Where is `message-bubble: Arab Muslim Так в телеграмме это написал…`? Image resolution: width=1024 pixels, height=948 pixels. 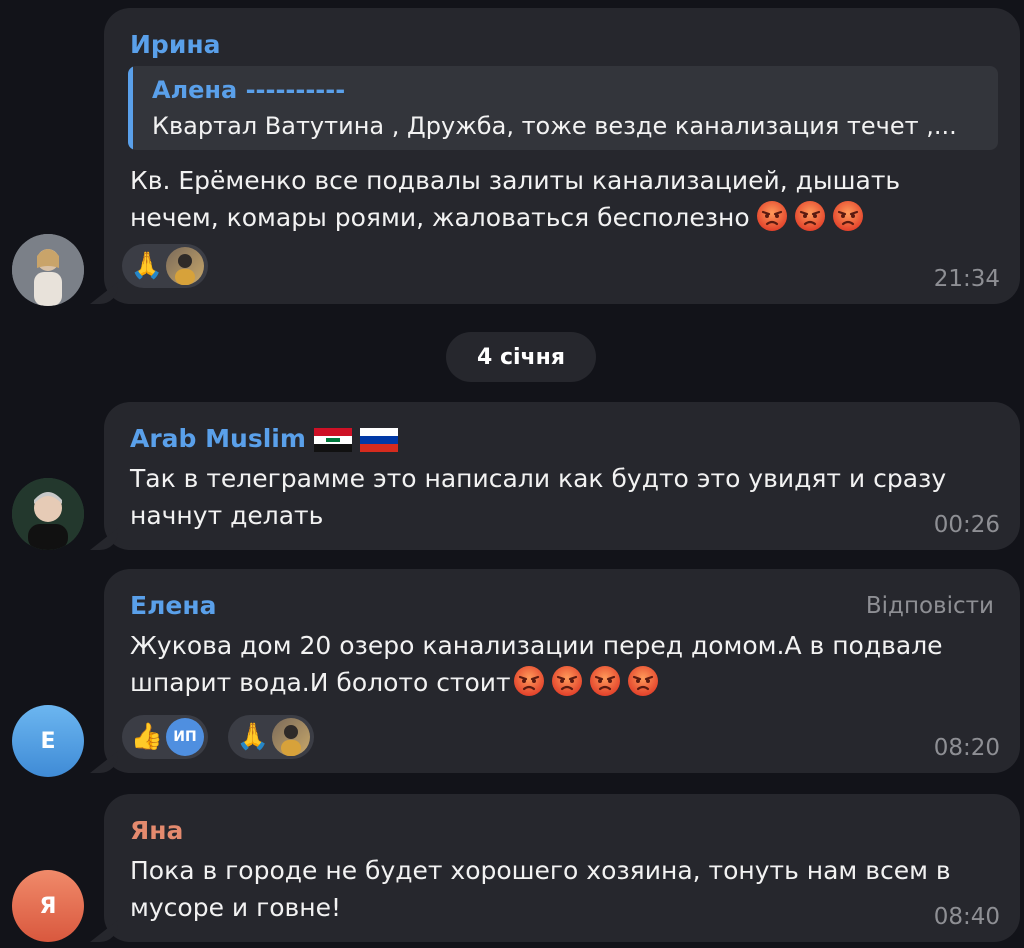 message-bubble: Arab Muslim Так в телеграмме это написал… is located at coordinates (562, 476).